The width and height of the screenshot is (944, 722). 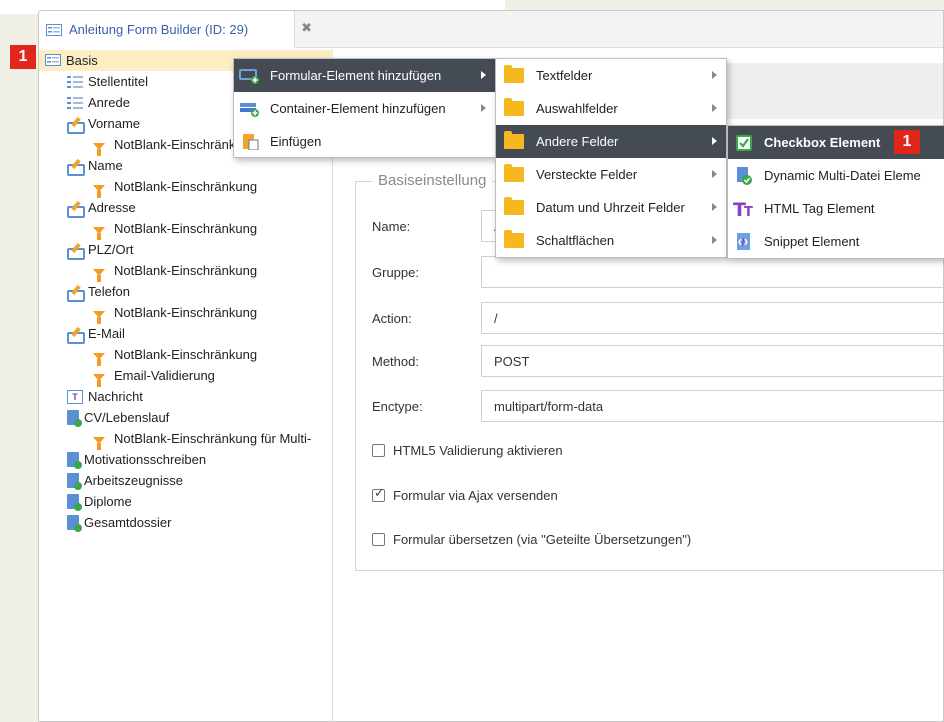 What do you see at coordinates (250, 109) in the screenshot?
I see `add-container-icon` at bounding box center [250, 109].